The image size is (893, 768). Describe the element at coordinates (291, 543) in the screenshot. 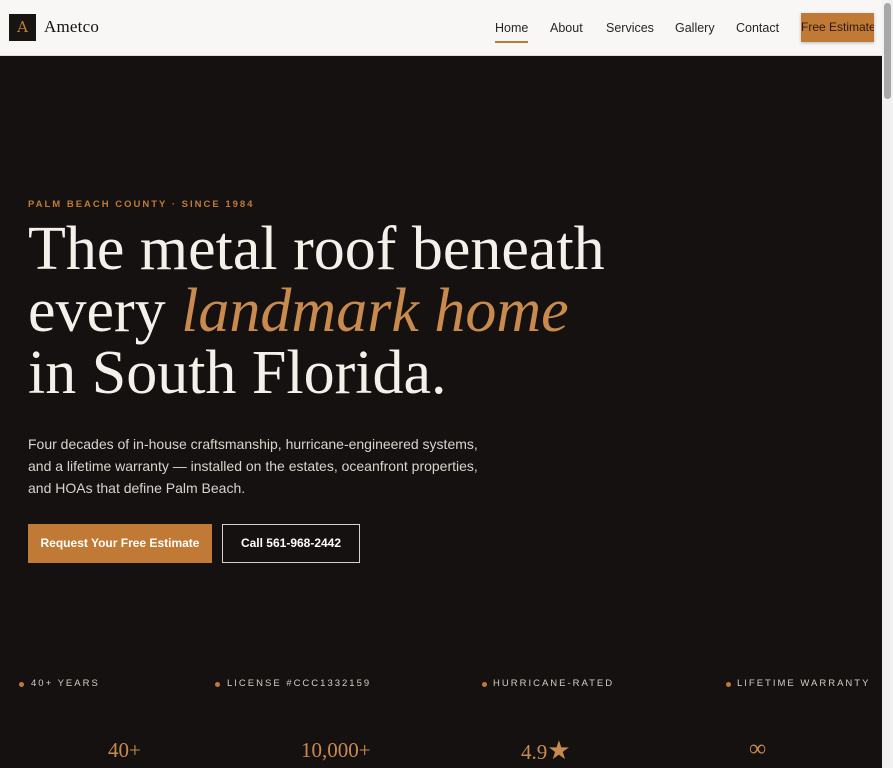

I see `call-button: Call 561-968-2442` at that location.